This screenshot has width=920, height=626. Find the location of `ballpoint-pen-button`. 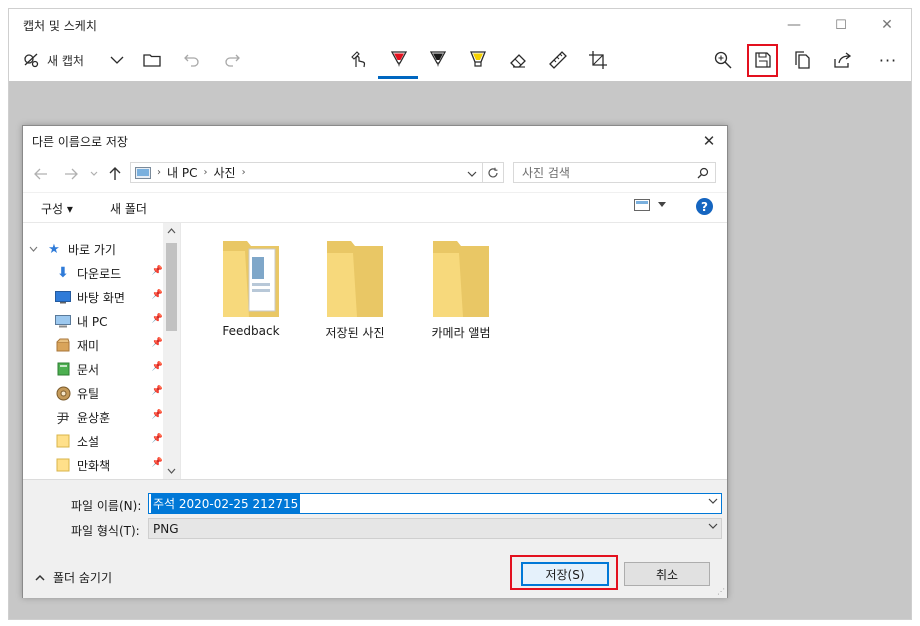

ballpoint-pen-button is located at coordinates (399, 60).